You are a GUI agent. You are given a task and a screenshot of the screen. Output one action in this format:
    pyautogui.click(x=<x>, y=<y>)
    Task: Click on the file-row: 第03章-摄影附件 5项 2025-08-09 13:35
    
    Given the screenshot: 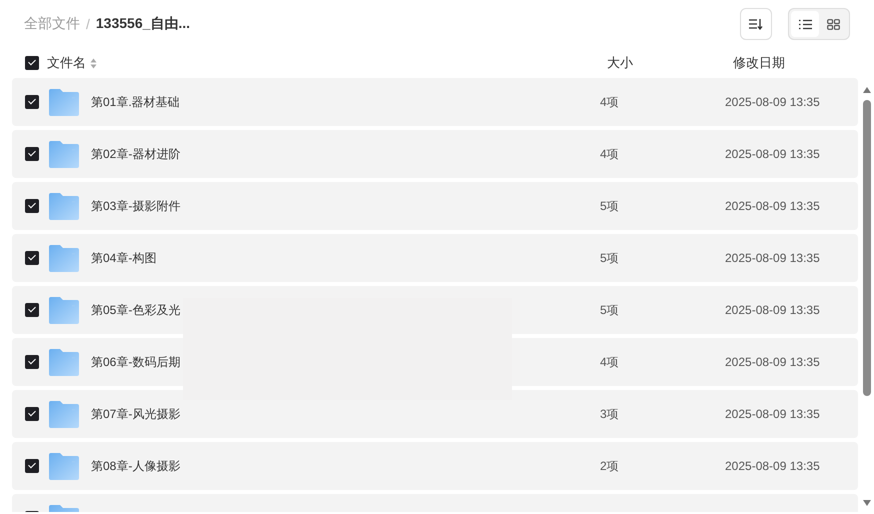 What is the action you would take?
    pyautogui.click(x=435, y=206)
    